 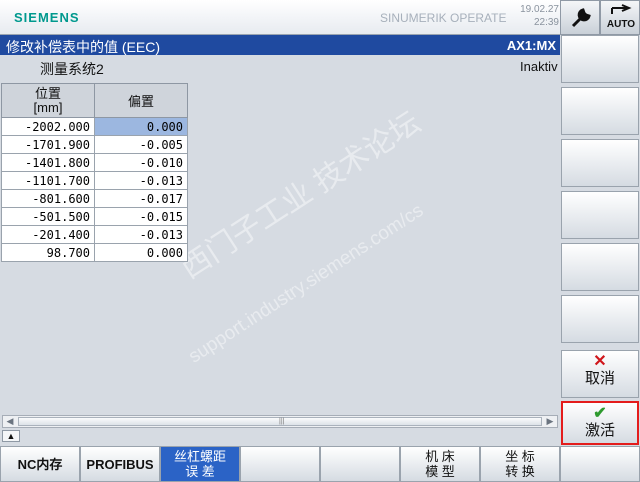 What do you see at coordinates (10, 421) in the screenshot?
I see `scroll-left-icon: ◀` at bounding box center [10, 421].